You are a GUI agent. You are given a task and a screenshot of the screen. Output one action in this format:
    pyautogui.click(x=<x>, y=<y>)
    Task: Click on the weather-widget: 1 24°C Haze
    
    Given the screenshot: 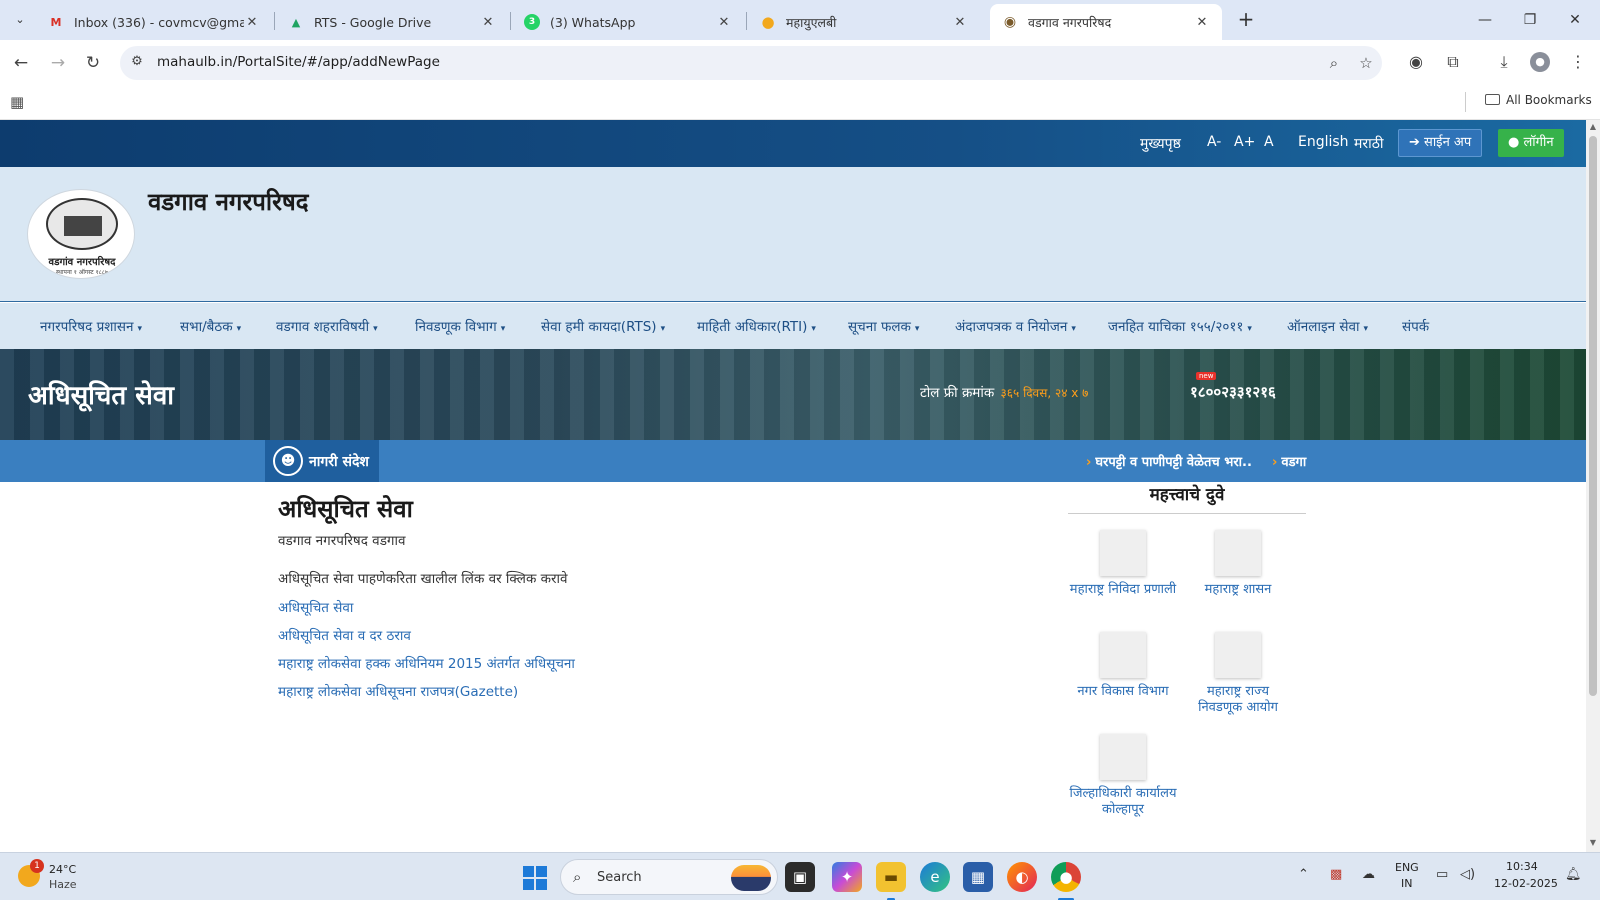 What is the action you would take?
    pyautogui.click(x=58, y=876)
    